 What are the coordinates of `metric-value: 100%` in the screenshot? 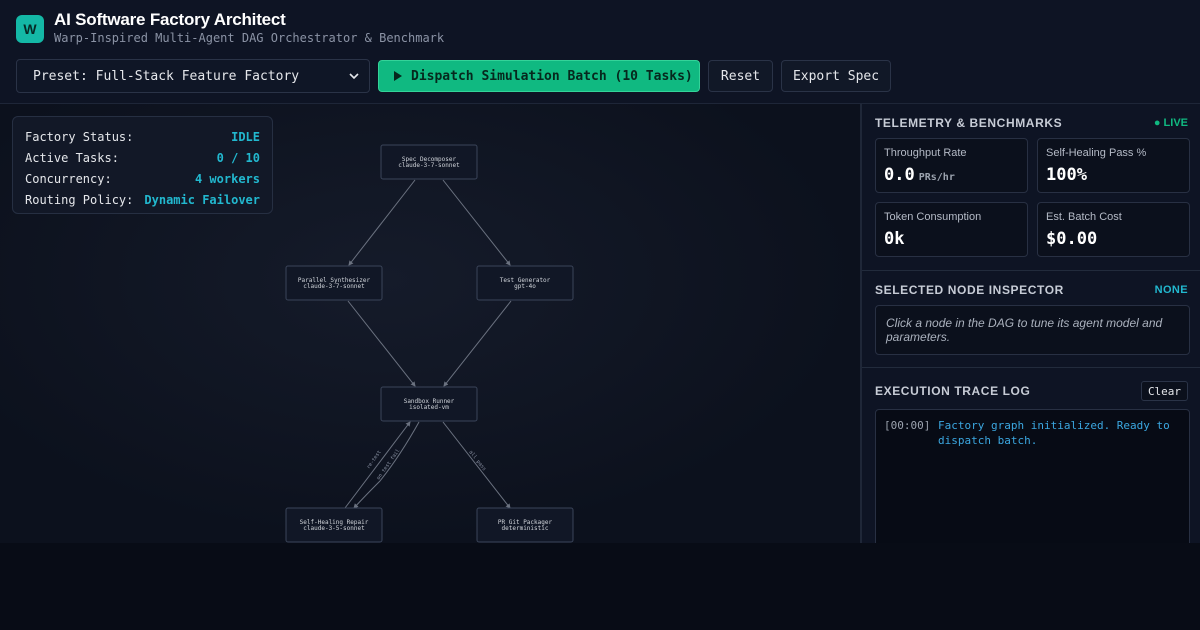 It's located at (1066, 175).